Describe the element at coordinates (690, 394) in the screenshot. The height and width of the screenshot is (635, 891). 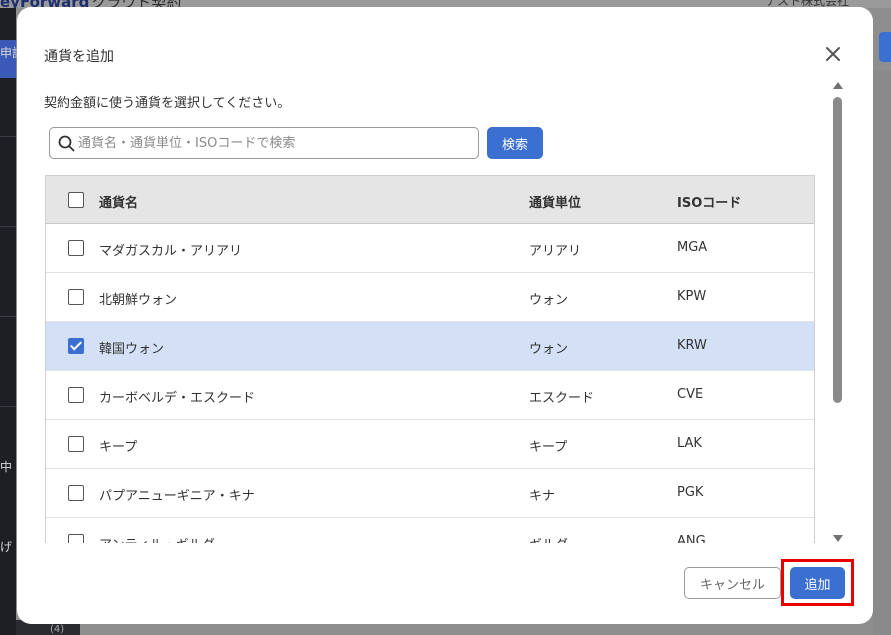
I see `iso-code: CVE` at that location.